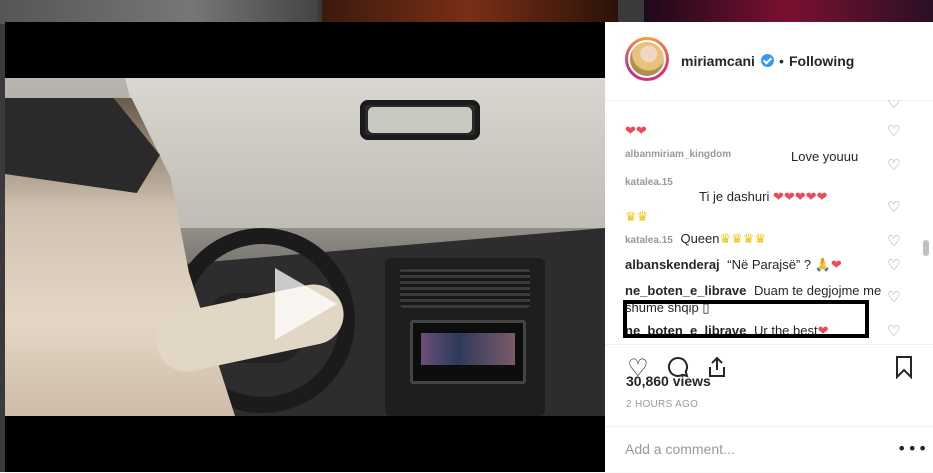 This screenshot has width=933, height=473. What do you see at coordinates (770, 217) in the screenshot?
I see `comment-item: ♛♛` at bounding box center [770, 217].